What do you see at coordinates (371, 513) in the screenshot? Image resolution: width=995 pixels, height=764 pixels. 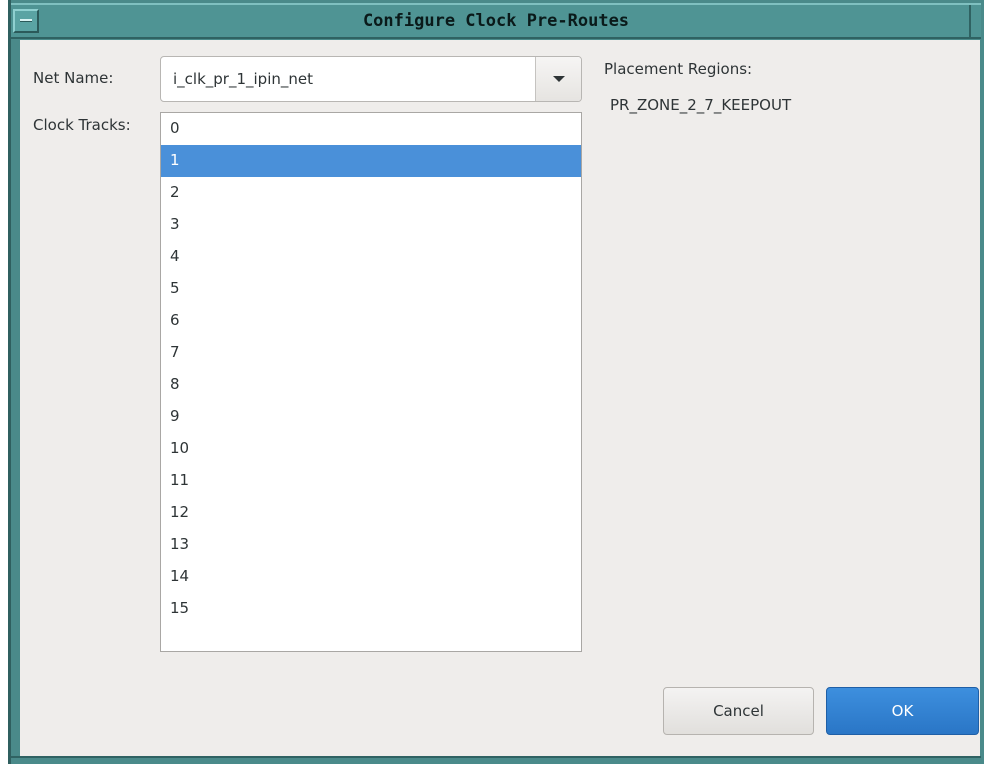 I see `clock-track-item: 12` at bounding box center [371, 513].